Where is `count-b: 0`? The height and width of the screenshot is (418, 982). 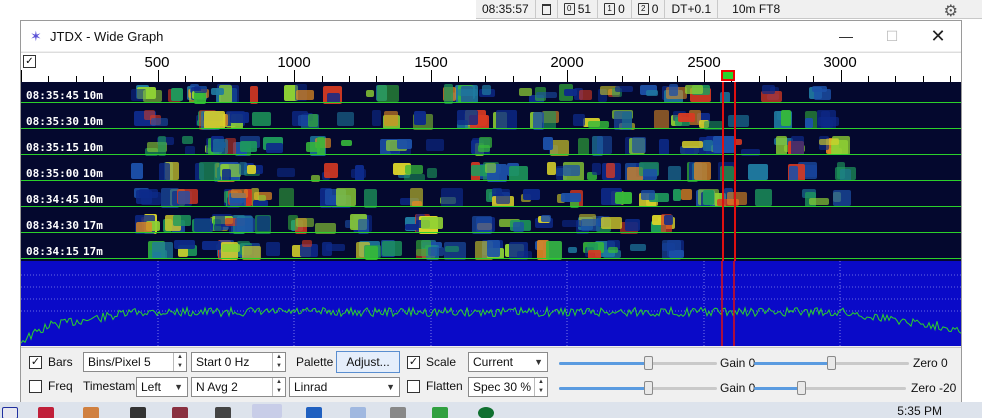 count-b: 0 is located at coordinates (621, 9).